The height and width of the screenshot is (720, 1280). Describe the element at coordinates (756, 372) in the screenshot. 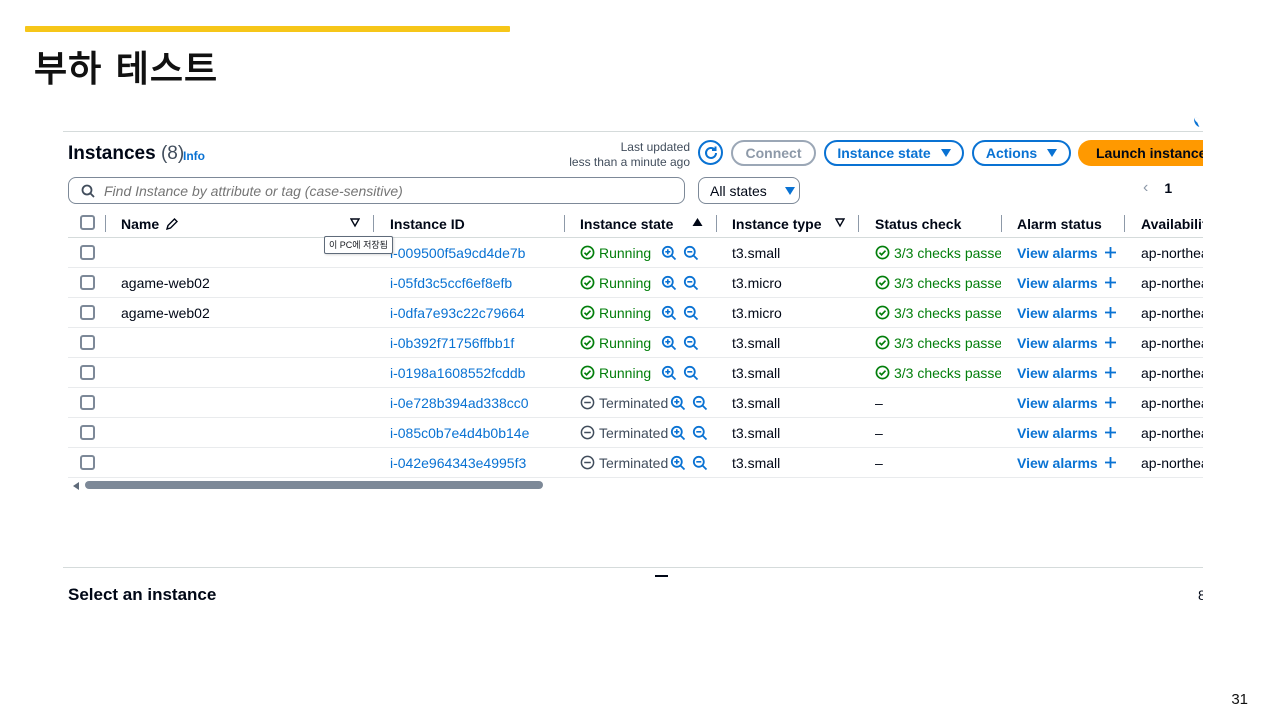

I see `instance-type: t3.small` at that location.